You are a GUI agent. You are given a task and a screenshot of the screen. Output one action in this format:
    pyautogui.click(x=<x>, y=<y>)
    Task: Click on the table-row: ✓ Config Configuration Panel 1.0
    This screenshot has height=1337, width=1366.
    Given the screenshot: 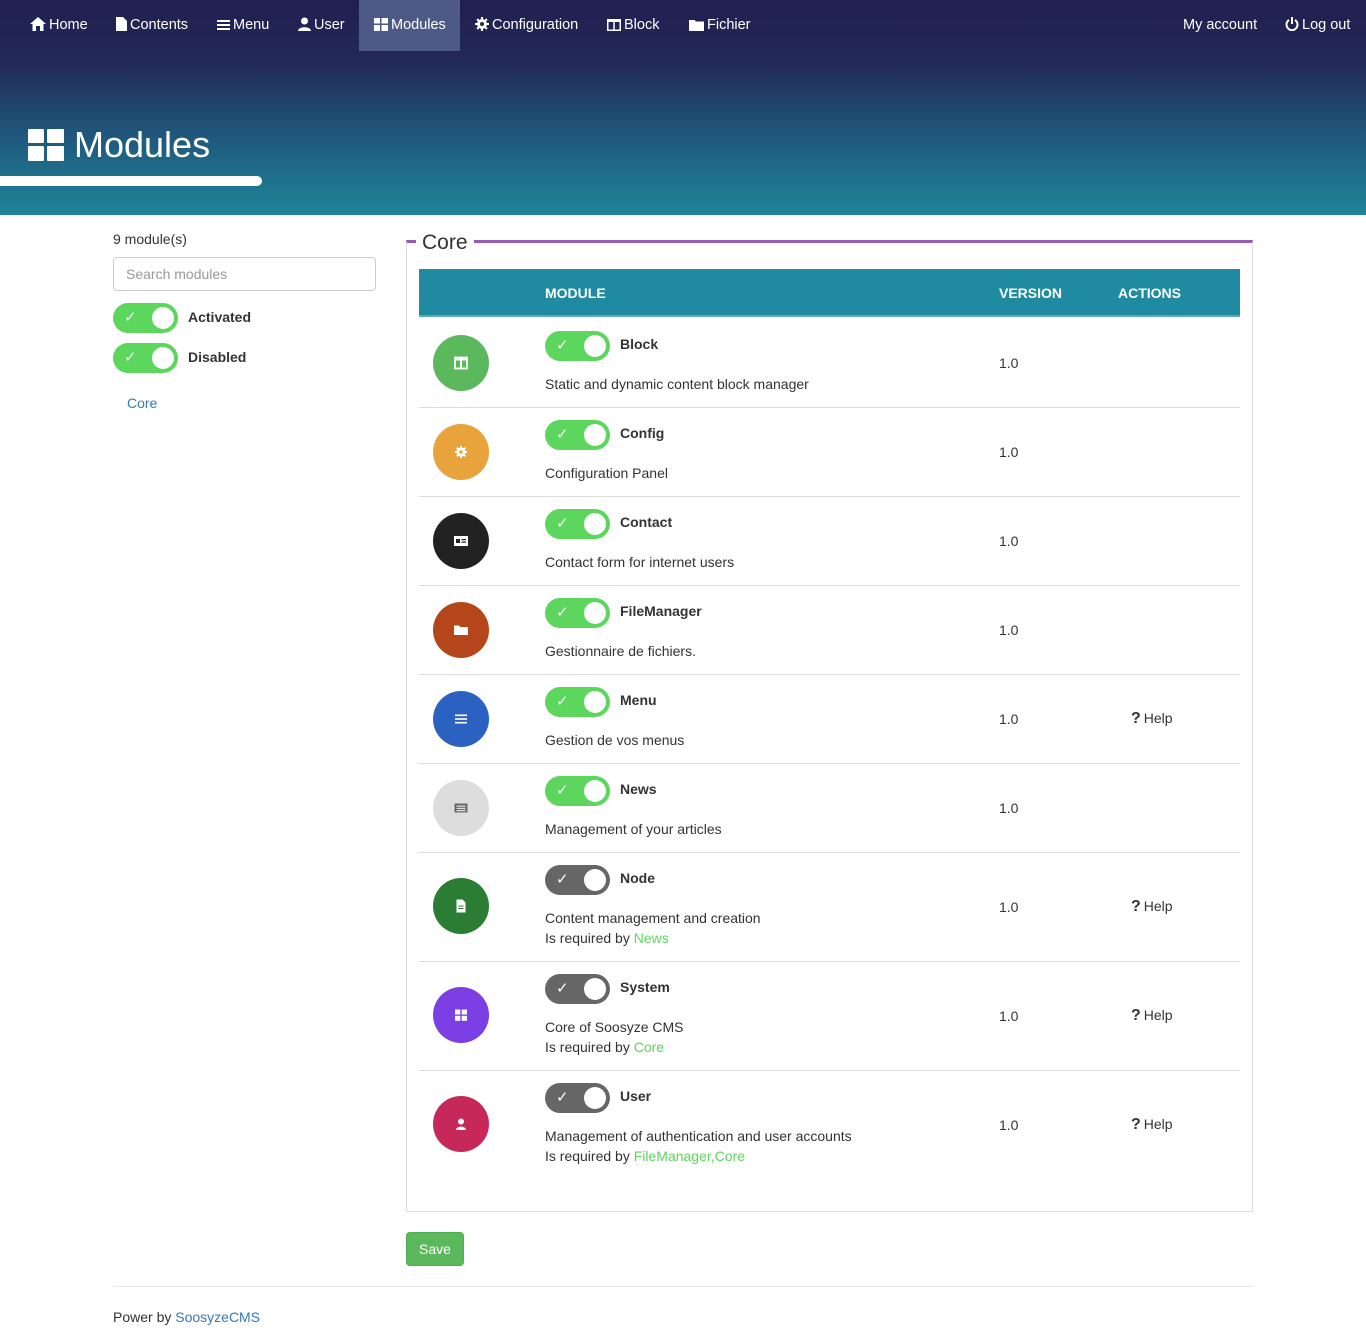 What is the action you would take?
    pyautogui.click(x=829, y=452)
    